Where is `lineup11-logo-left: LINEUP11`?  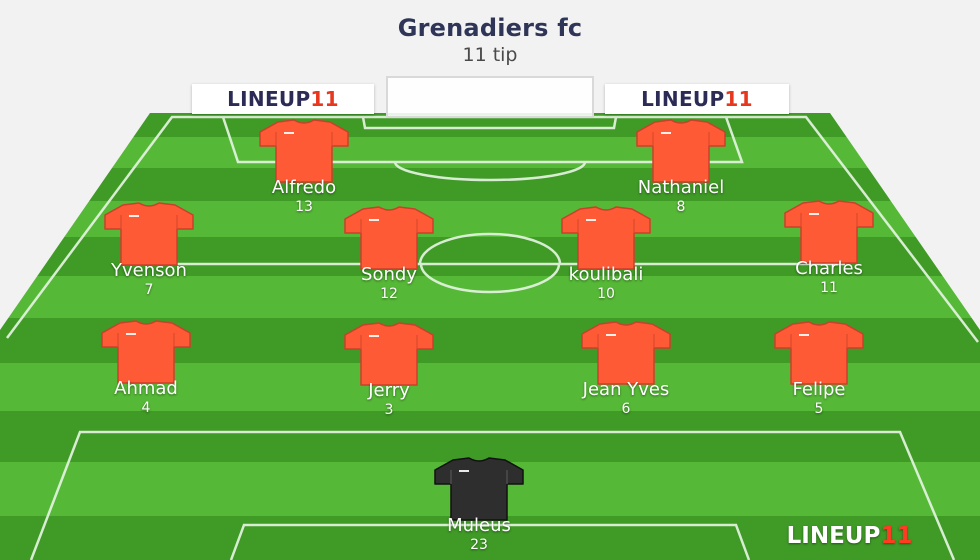
lineup11-logo-left: LINEUP11 is located at coordinates (283, 99).